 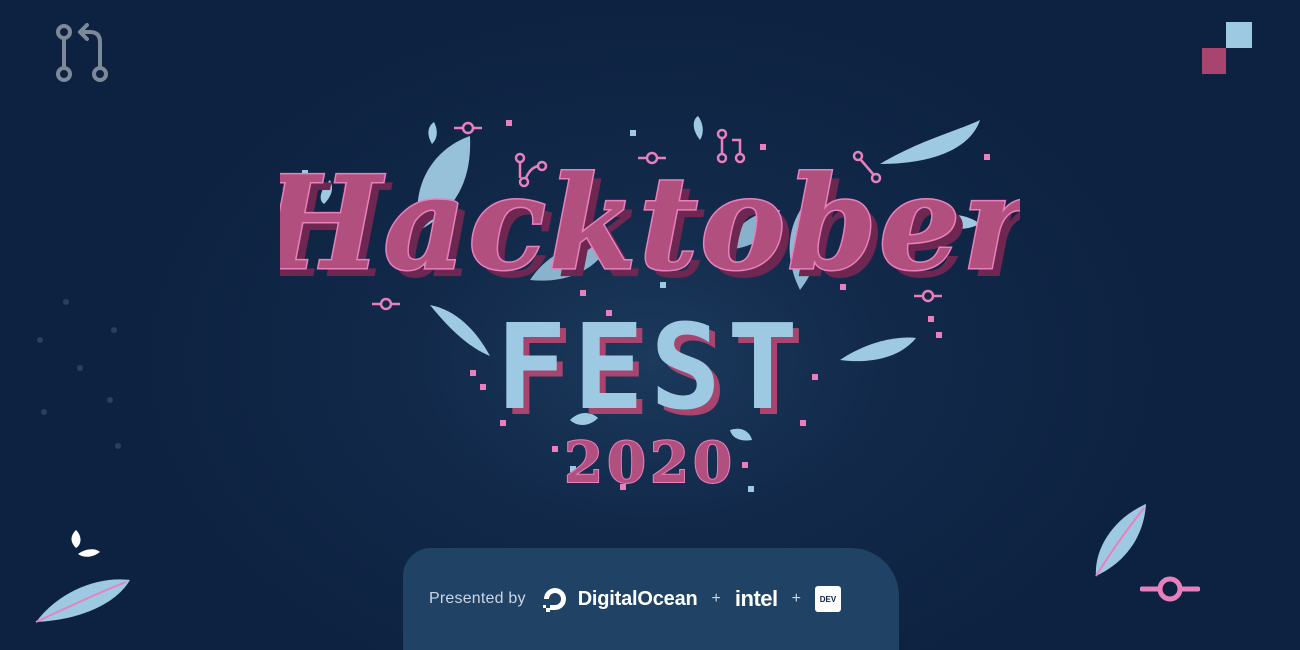 I want to click on title-word: Hacktober, so click(x=650, y=224).